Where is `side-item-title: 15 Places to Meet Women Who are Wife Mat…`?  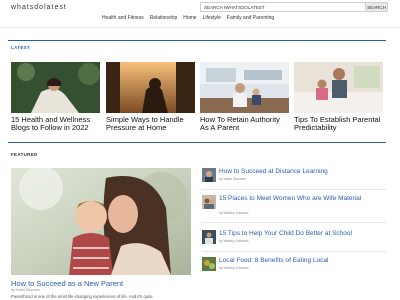
side-item-title: 15 Places to Meet Women Who are Wife Mat… is located at coordinates (303, 198).